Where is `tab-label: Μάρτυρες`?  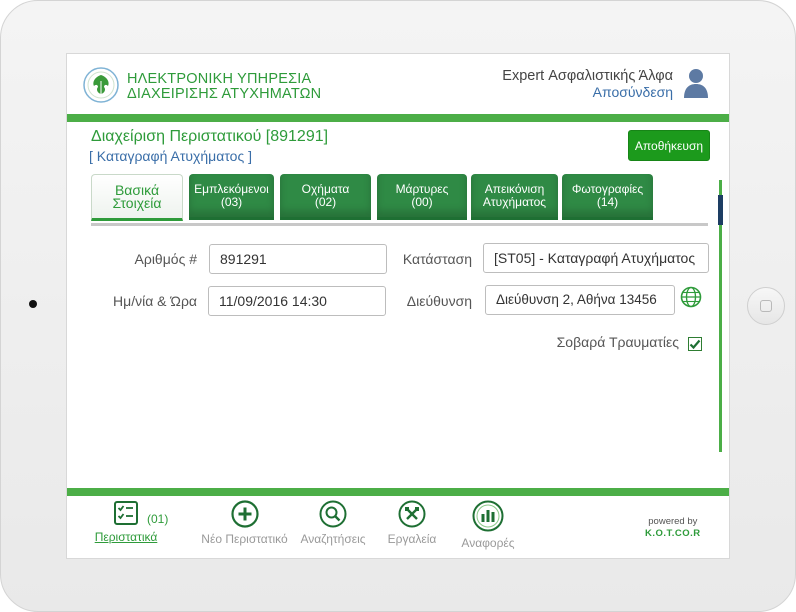 tab-label: Μάρτυρες is located at coordinates (422, 188).